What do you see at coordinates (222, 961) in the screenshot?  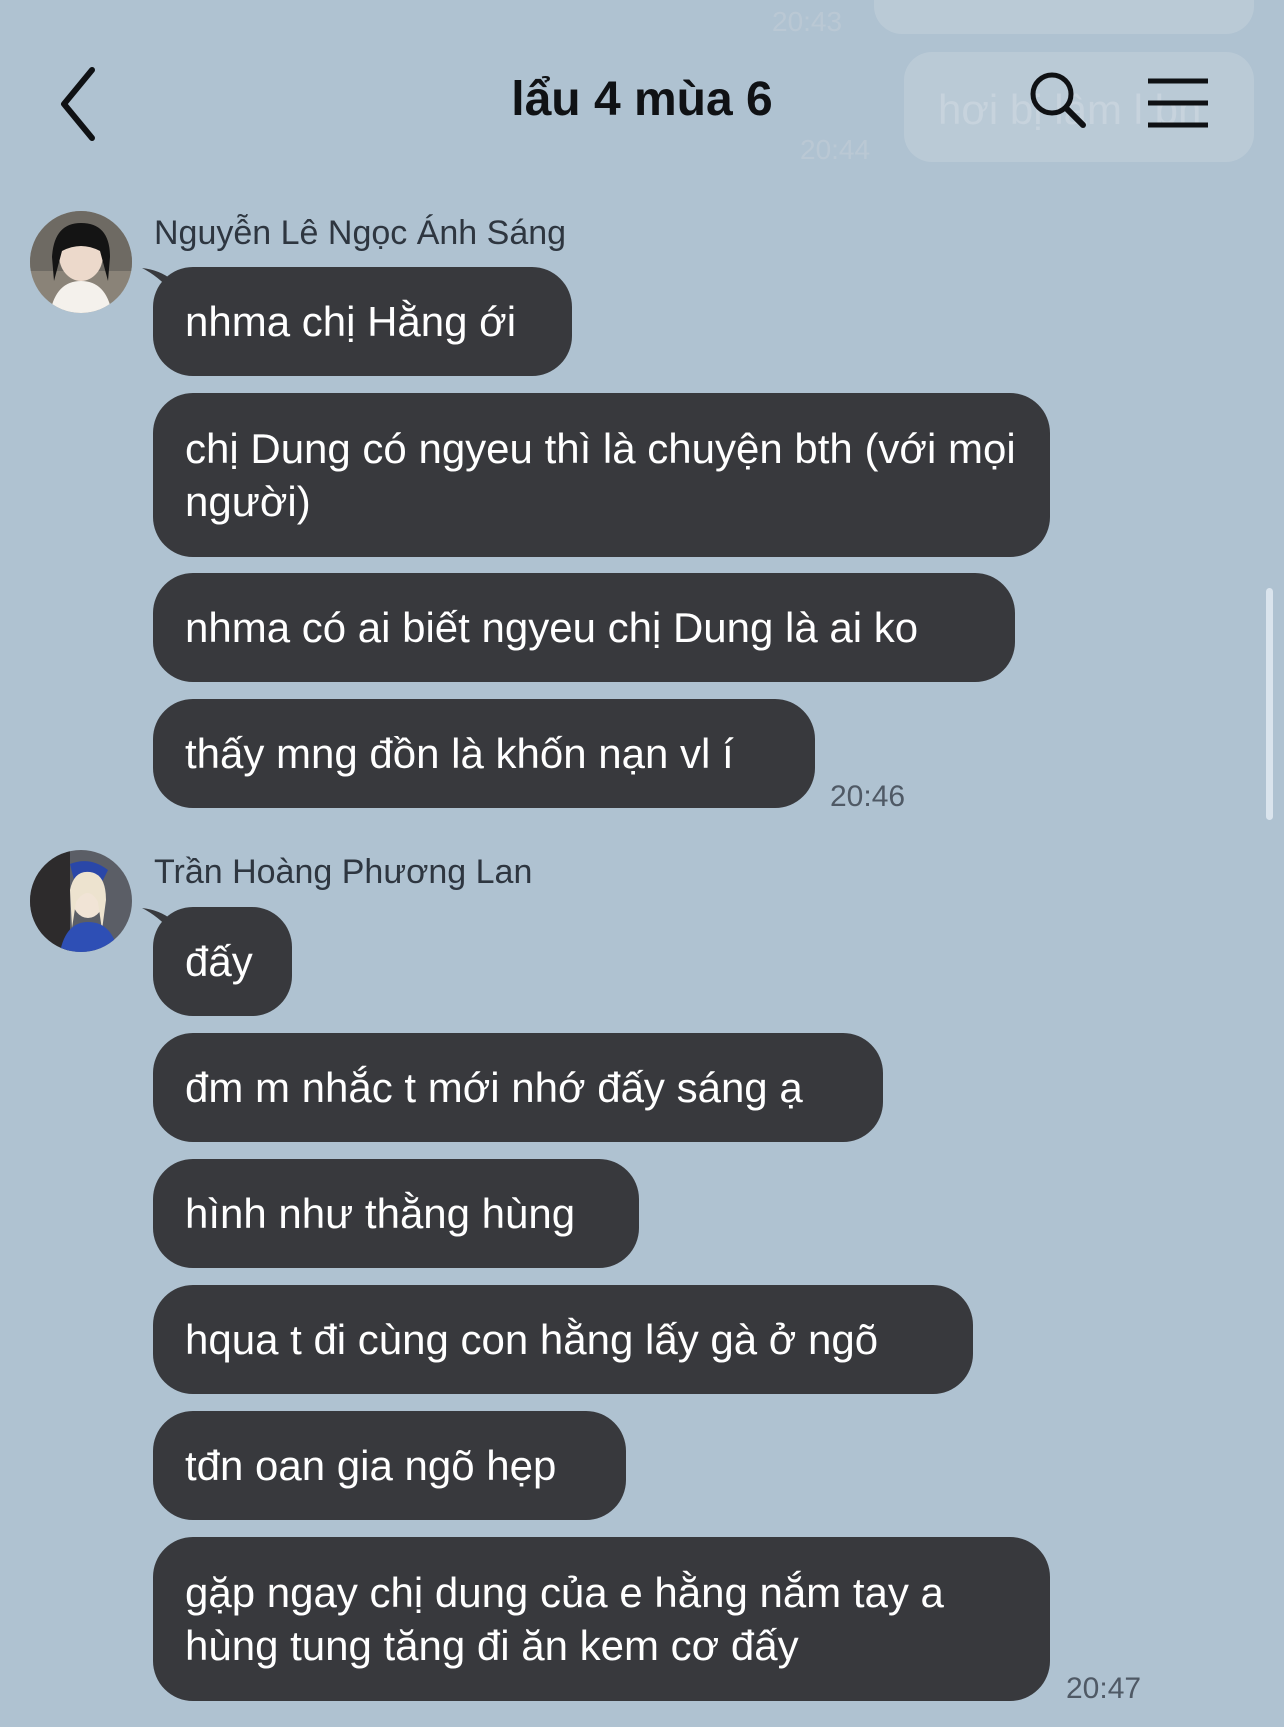 I see `message-bubble: đấy` at bounding box center [222, 961].